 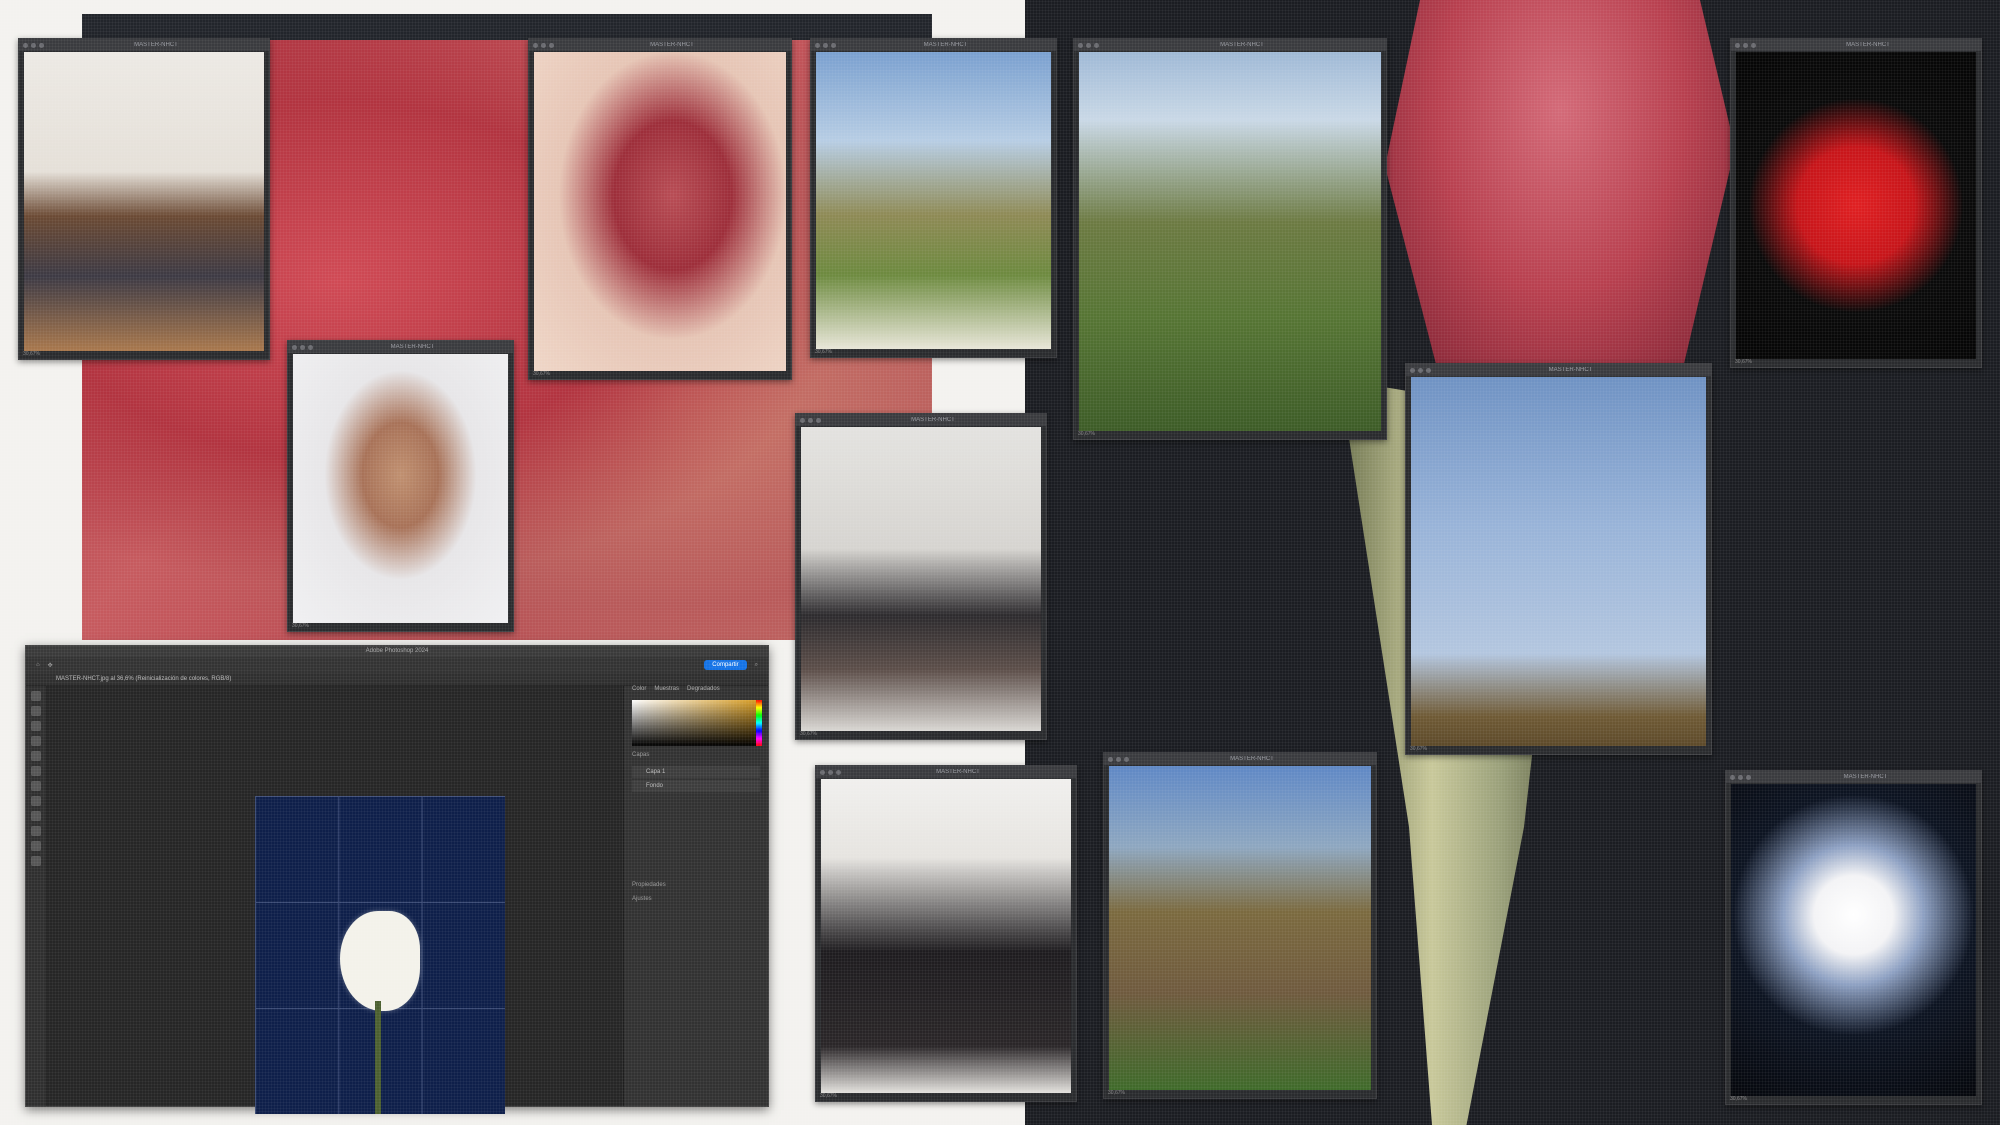 I want to click on layer-row: Capa 1, so click(x=696, y=772).